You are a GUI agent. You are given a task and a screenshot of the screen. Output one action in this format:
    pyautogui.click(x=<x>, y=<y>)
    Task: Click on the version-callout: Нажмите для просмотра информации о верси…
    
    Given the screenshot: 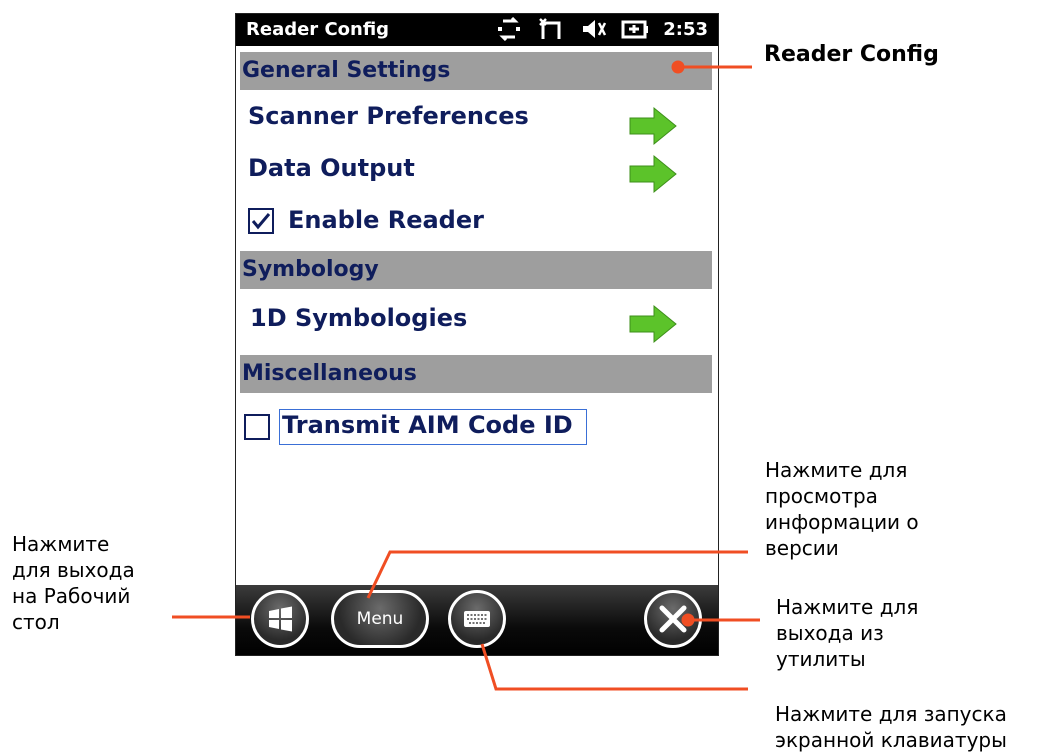 What is the action you would take?
    pyautogui.click(x=842, y=509)
    